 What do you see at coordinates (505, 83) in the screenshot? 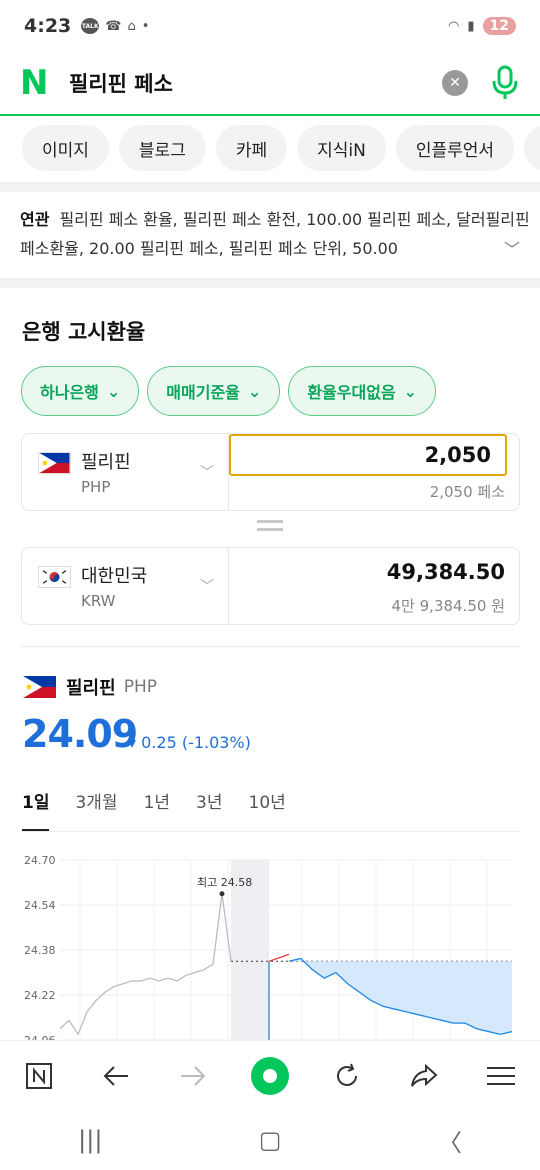
I see `mic-icon` at bounding box center [505, 83].